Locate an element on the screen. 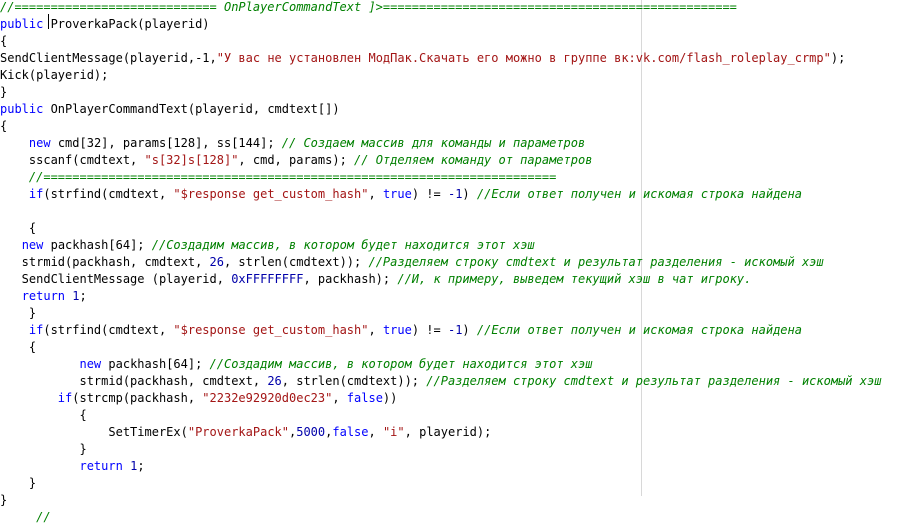  code-line: Kick(playerid); is located at coordinates (54, 75).